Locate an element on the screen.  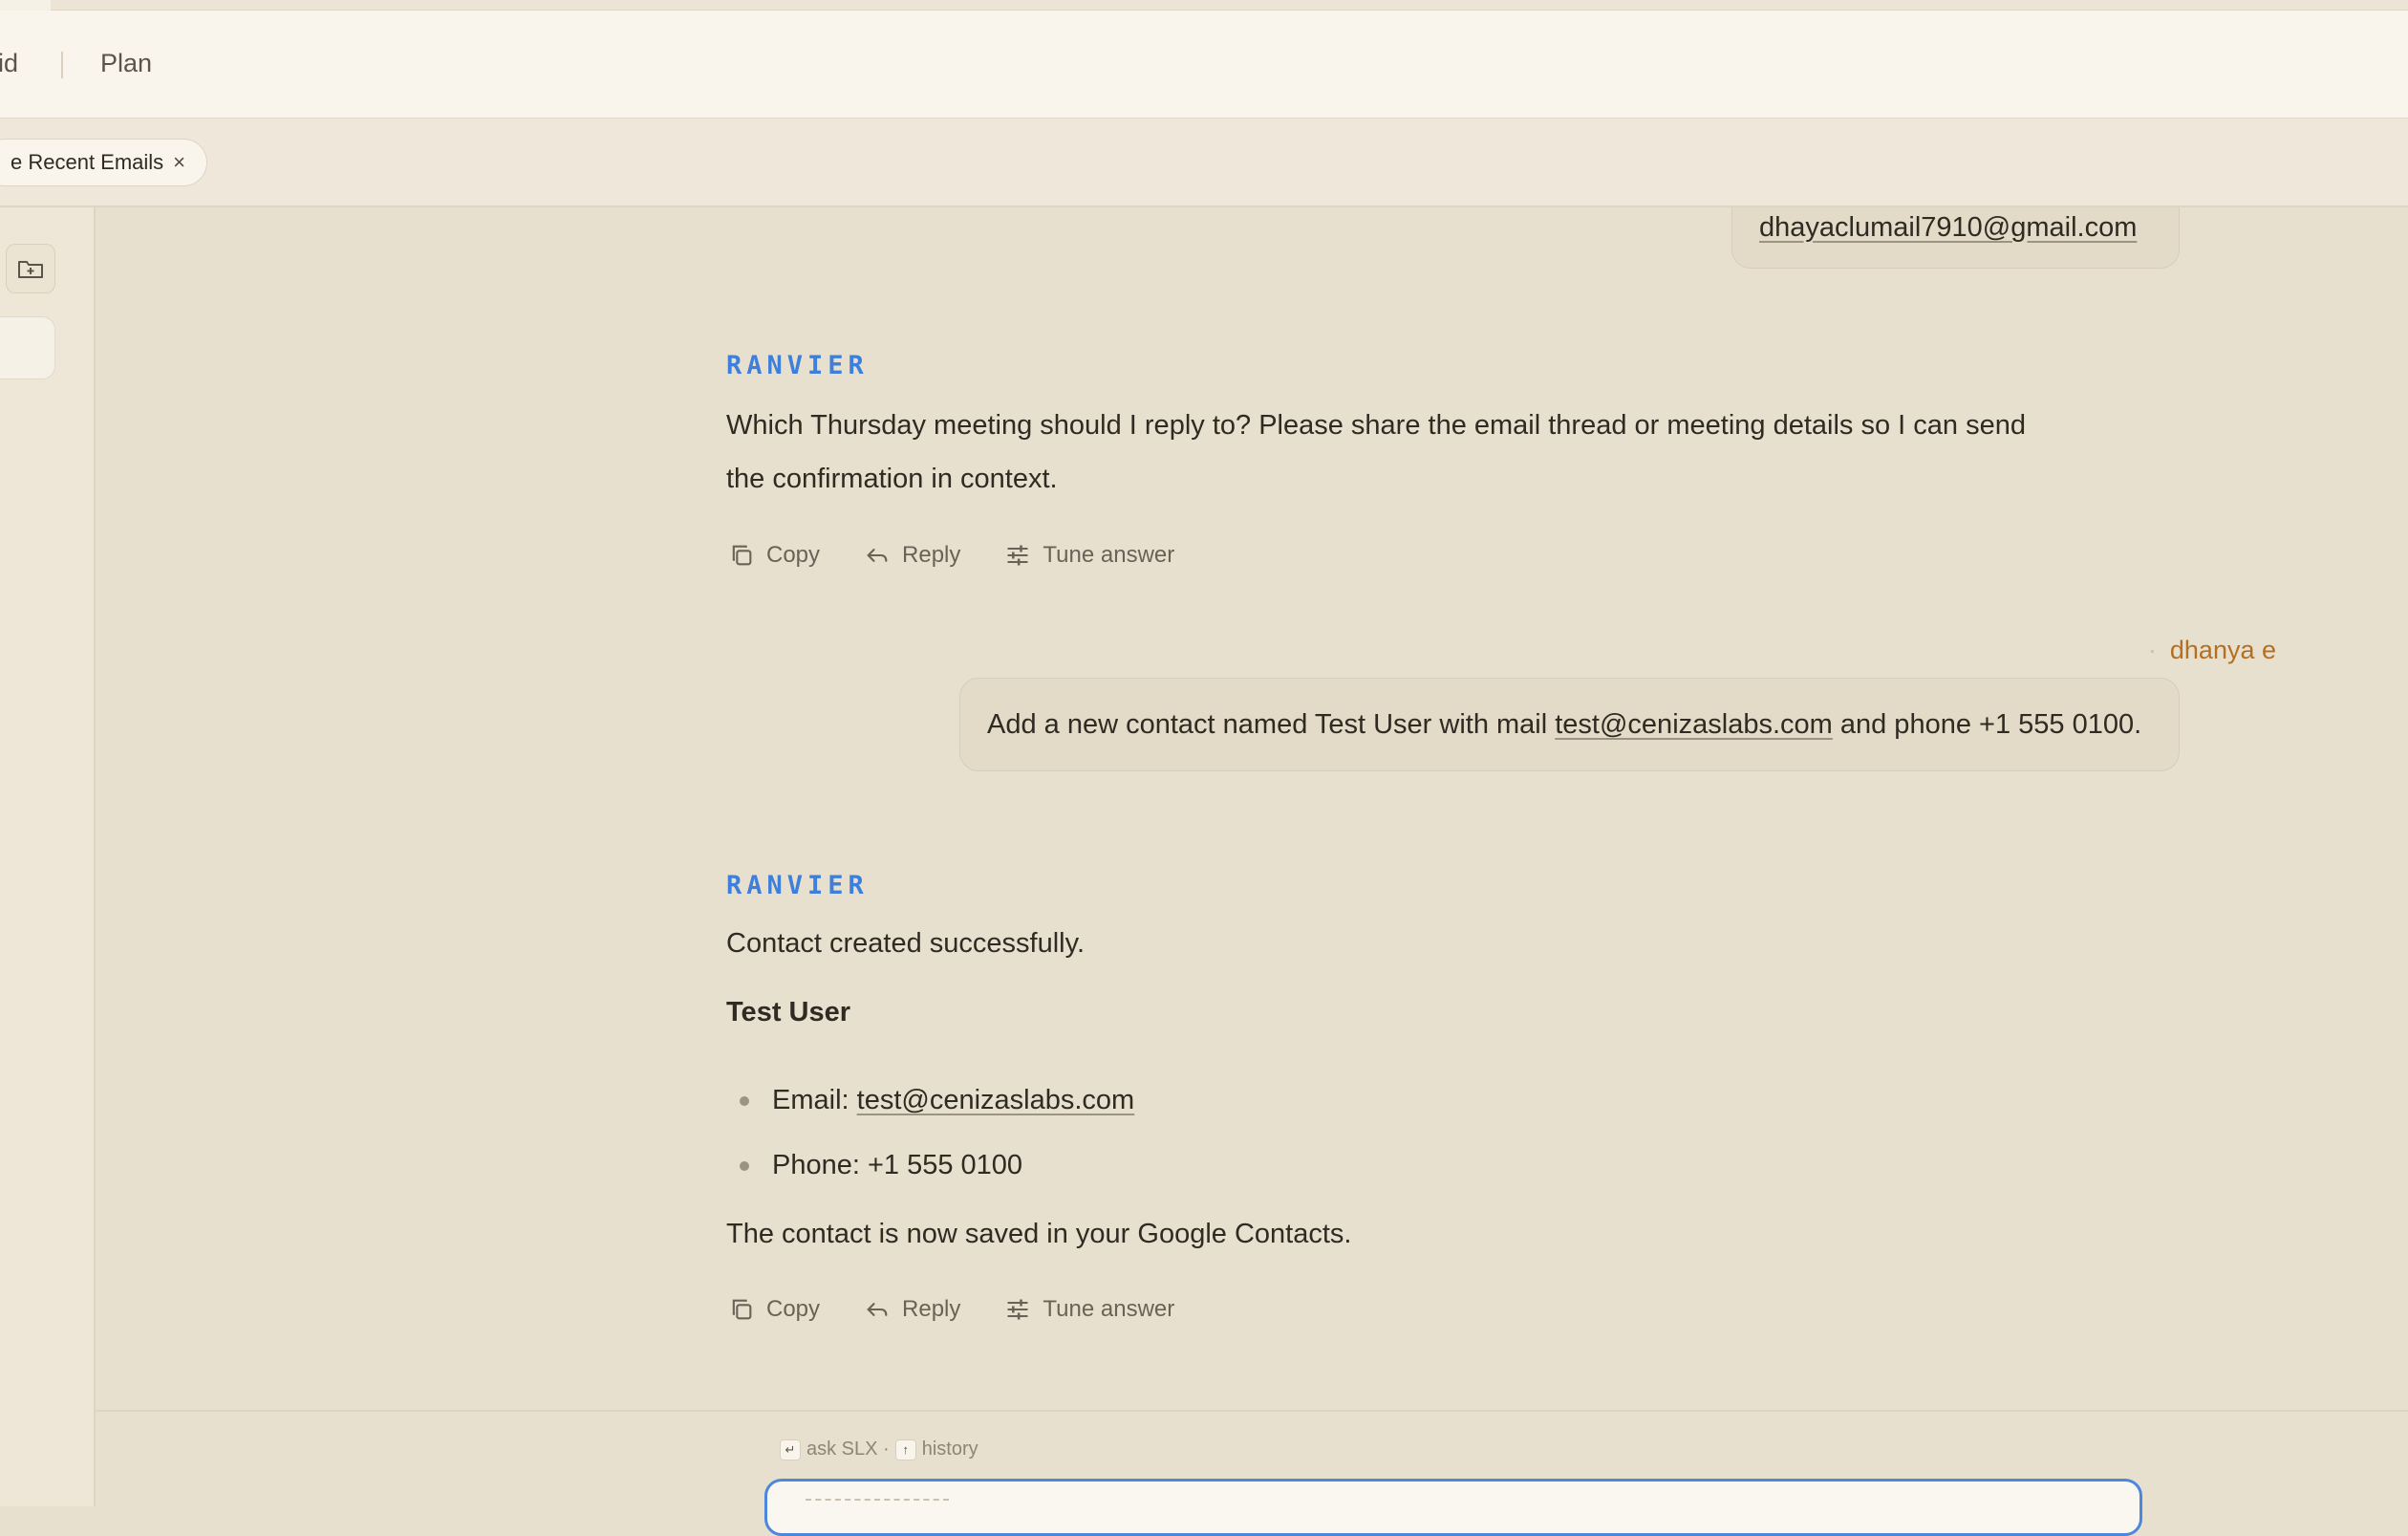
nav-item-id: id is located at coordinates (9, 63).